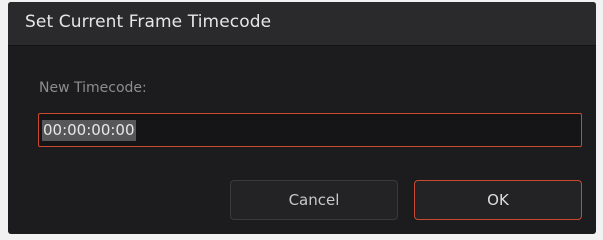 This screenshot has height=240, width=603. What do you see at coordinates (93, 88) in the screenshot?
I see `new-timecode-label: New Timecode:` at bounding box center [93, 88].